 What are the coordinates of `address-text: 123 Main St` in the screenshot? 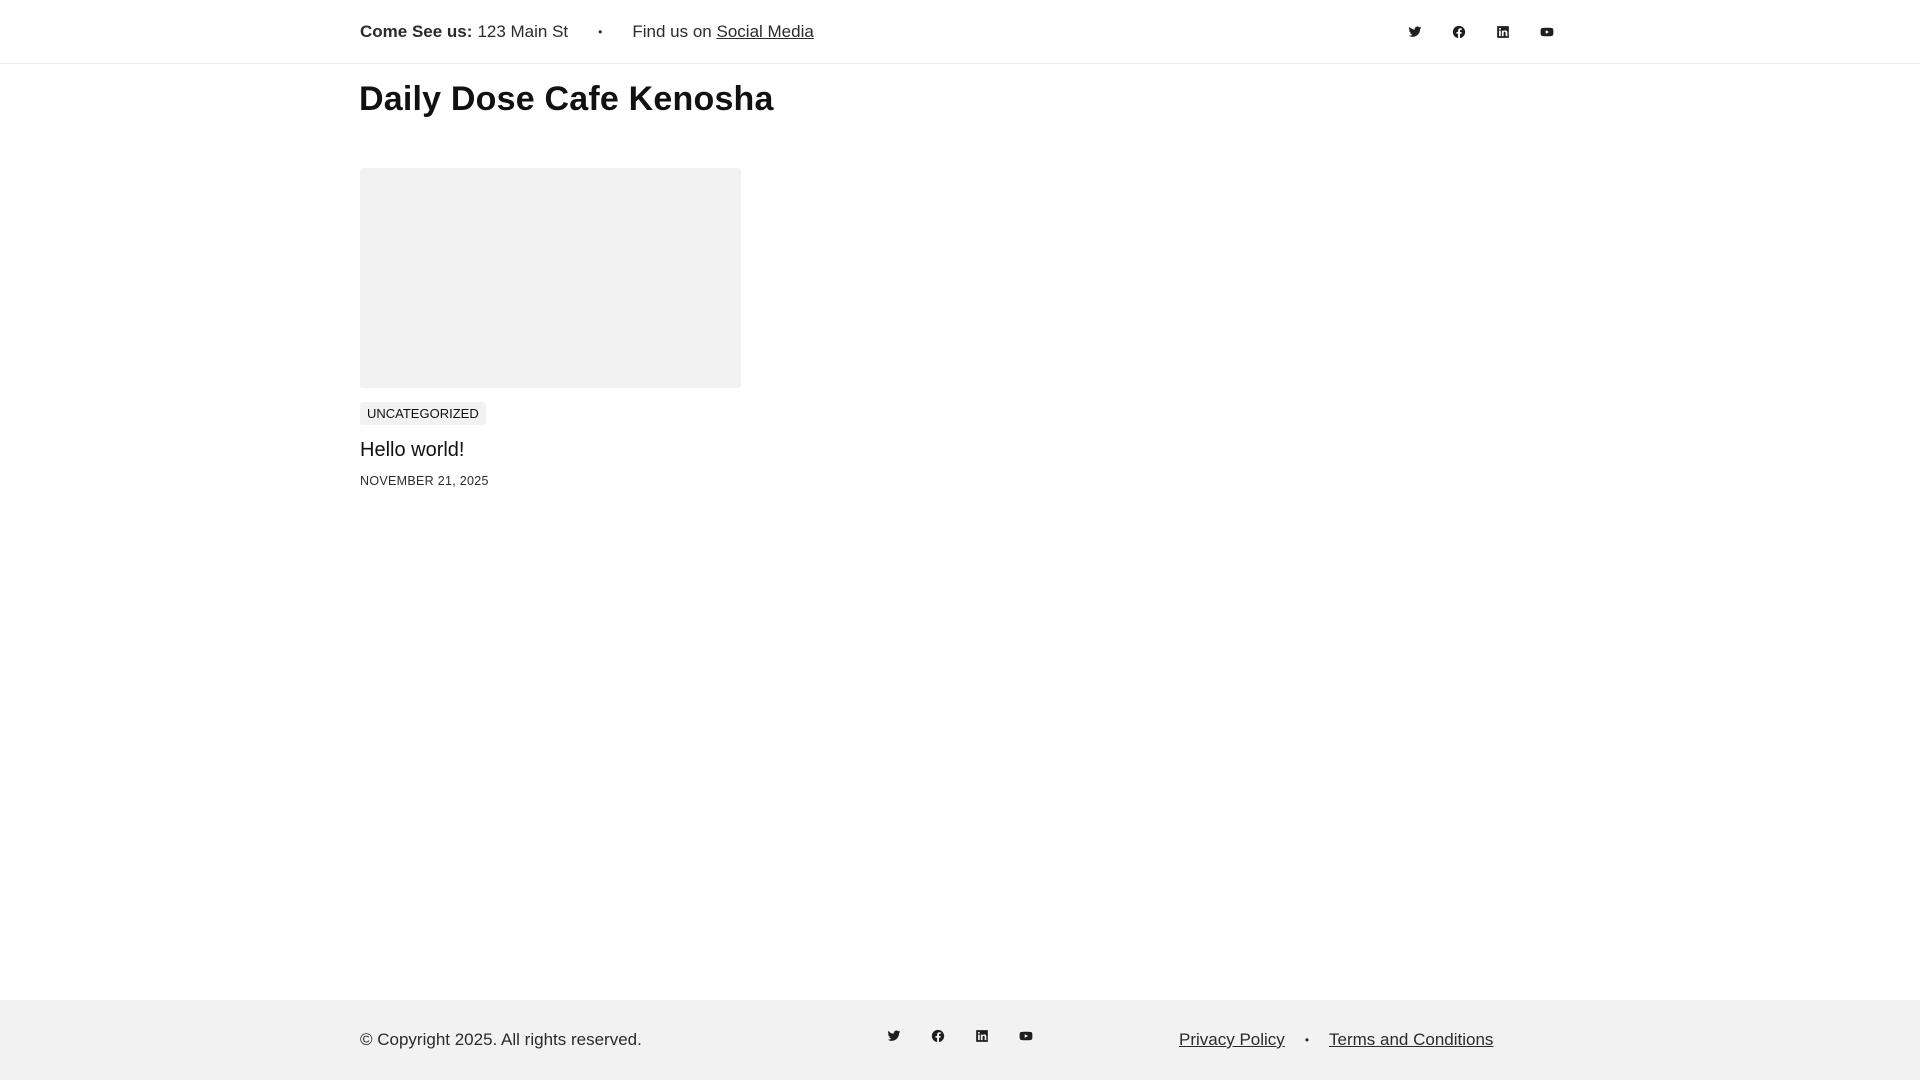 It's located at (523, 31).